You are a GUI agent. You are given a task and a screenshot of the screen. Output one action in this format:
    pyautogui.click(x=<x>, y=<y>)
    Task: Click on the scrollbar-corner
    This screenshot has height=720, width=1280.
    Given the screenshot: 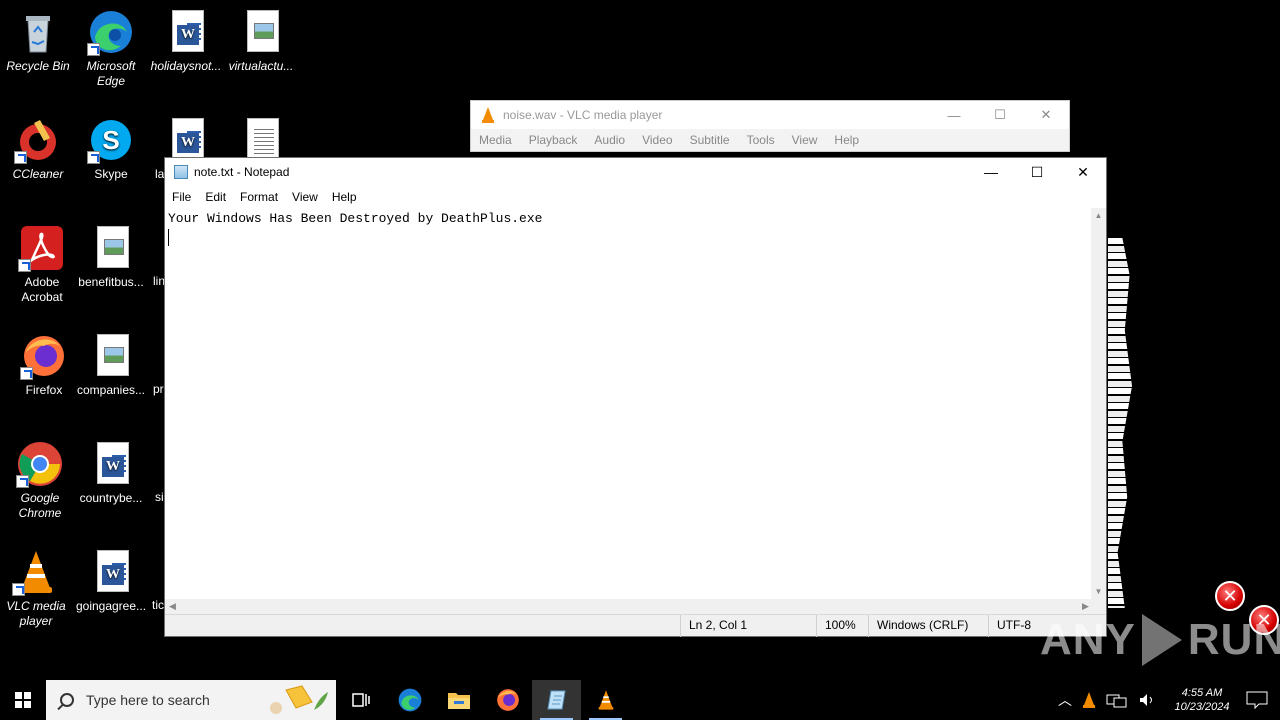 What is the action you would take?
    pyautogui.click(x=1098, y=606)
    